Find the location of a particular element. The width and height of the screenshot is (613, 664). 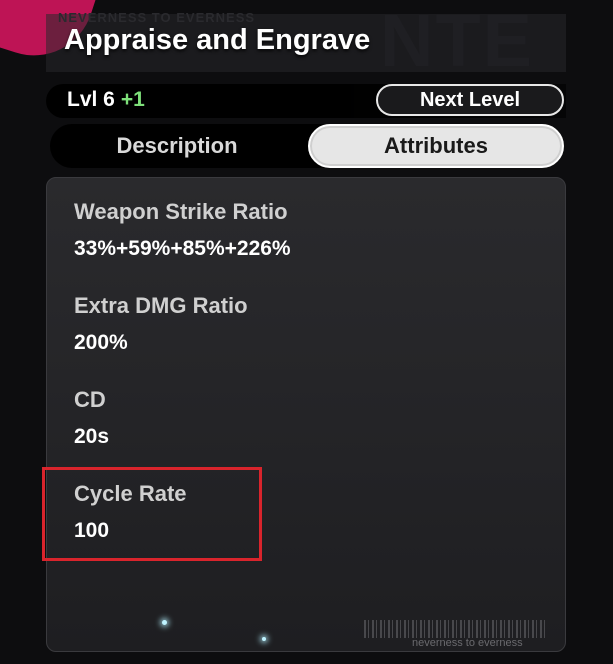

tab-description: Description is located at coordinates (177, 146).